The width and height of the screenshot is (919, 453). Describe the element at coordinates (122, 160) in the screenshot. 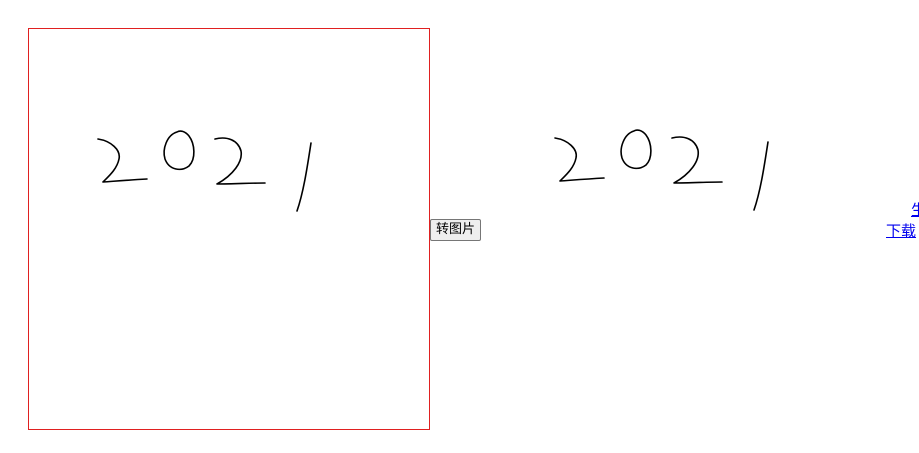

I see `stroke-digit-2-a` at that location.